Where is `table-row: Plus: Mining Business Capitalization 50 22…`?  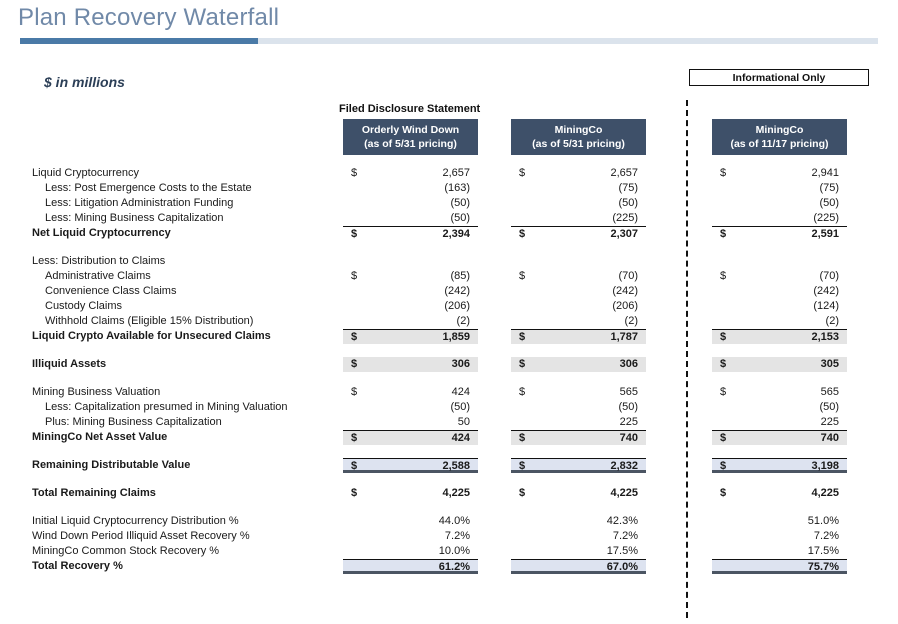 table-row: Plus: Mining Business Capitalization 50 22… is located at coordinates (449, 422).